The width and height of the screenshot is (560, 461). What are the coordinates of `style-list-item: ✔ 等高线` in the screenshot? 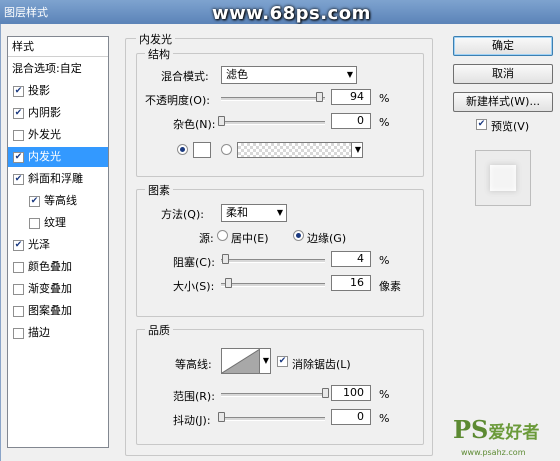 It's located at (58, 201).